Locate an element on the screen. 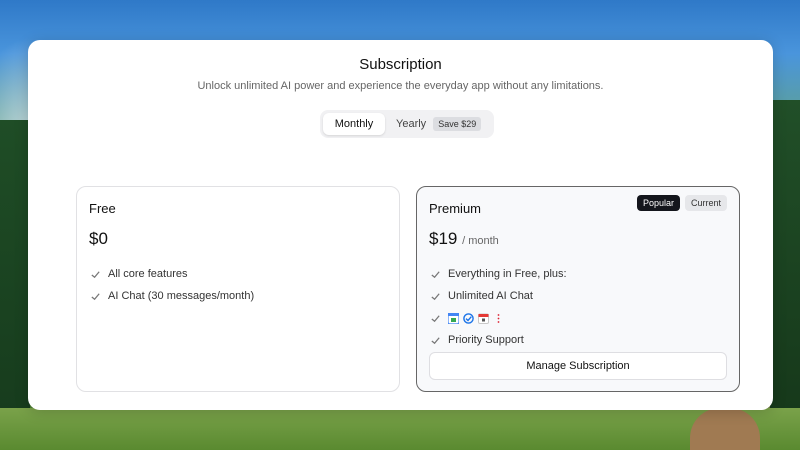  premium-plan-name: Premium is located at coordinates (455, 208).